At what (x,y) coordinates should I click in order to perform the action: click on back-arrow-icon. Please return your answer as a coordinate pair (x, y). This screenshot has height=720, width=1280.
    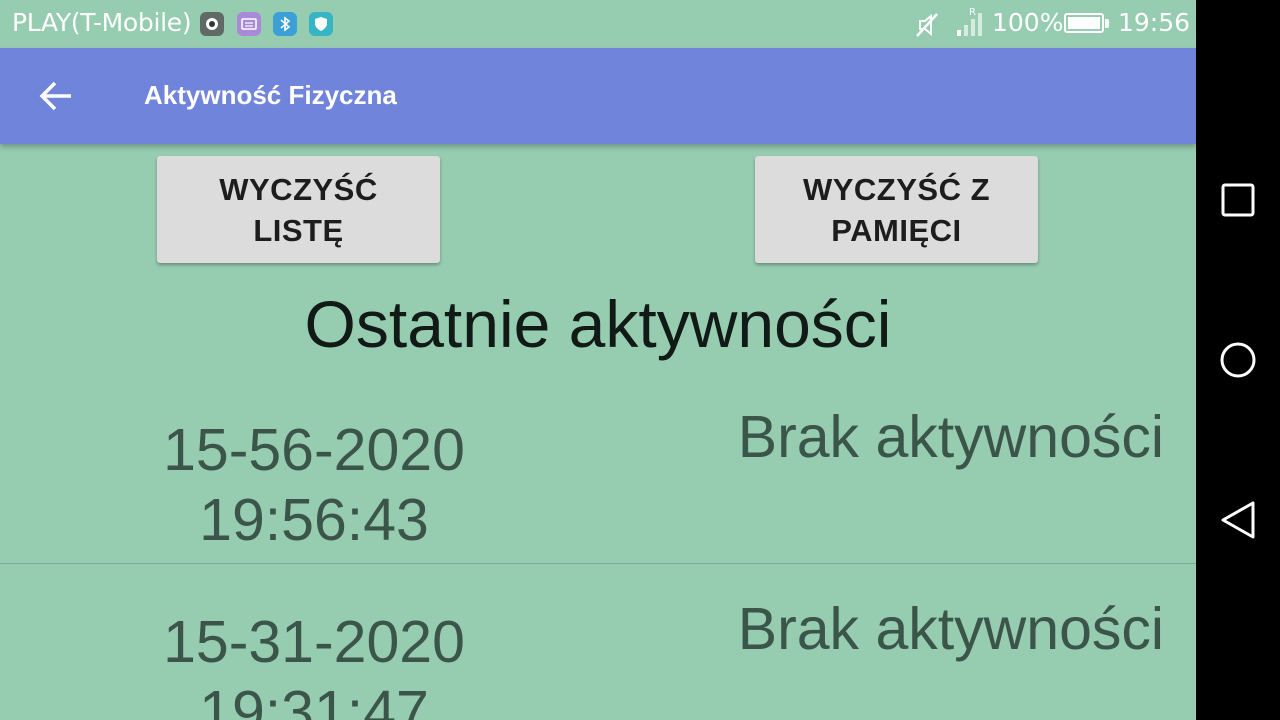
    Looking at the image, I should click on (56, 96).